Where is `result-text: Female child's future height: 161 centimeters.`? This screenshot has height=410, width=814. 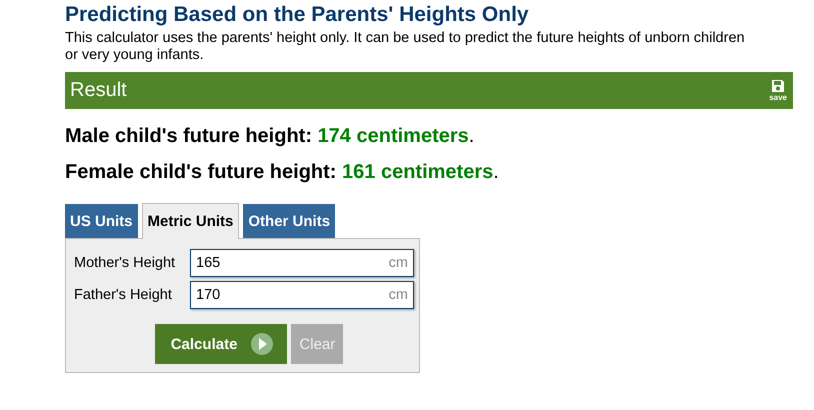
result-text: Female child's future height: 161 centimeters. is located at coordinates (282, 172).